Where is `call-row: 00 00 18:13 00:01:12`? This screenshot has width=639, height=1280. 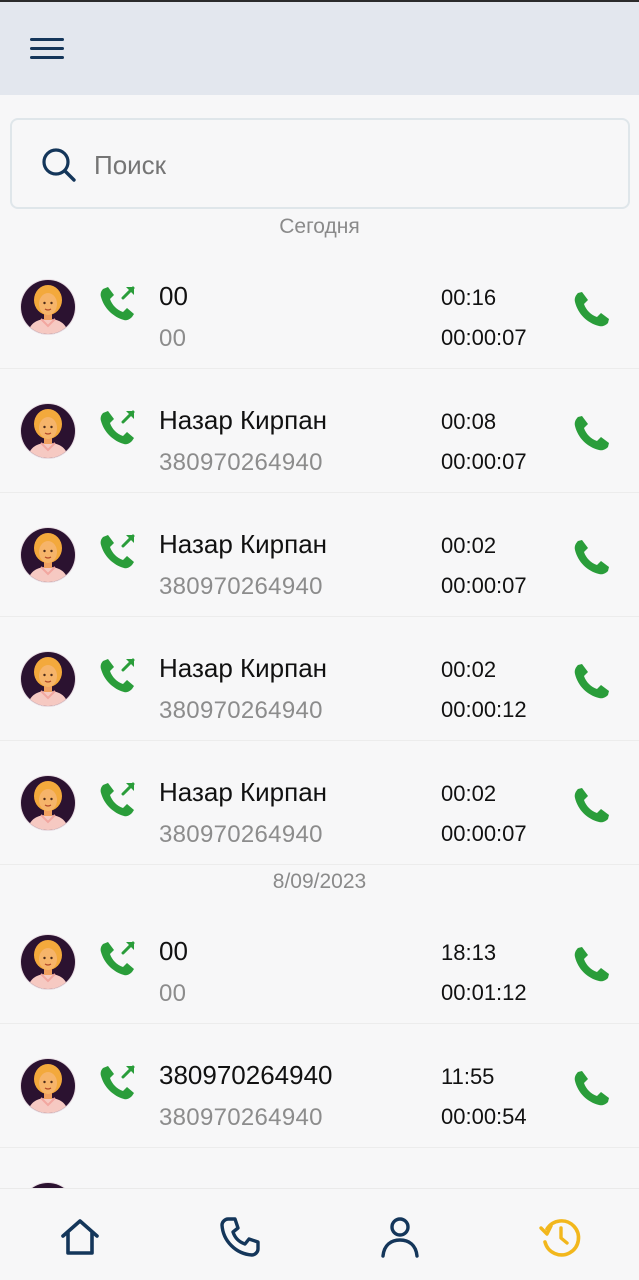
call-row: 00 00 18:13 00:01:12 is located at coordinates (319, 962).